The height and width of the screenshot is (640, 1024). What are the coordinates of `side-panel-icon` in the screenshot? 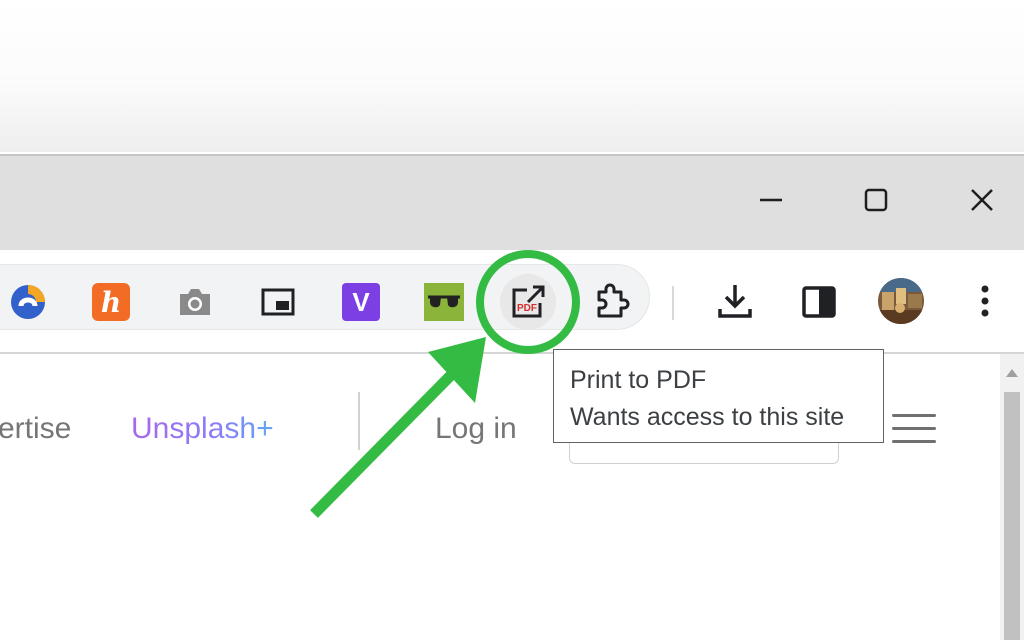 It's located at (819, 302).